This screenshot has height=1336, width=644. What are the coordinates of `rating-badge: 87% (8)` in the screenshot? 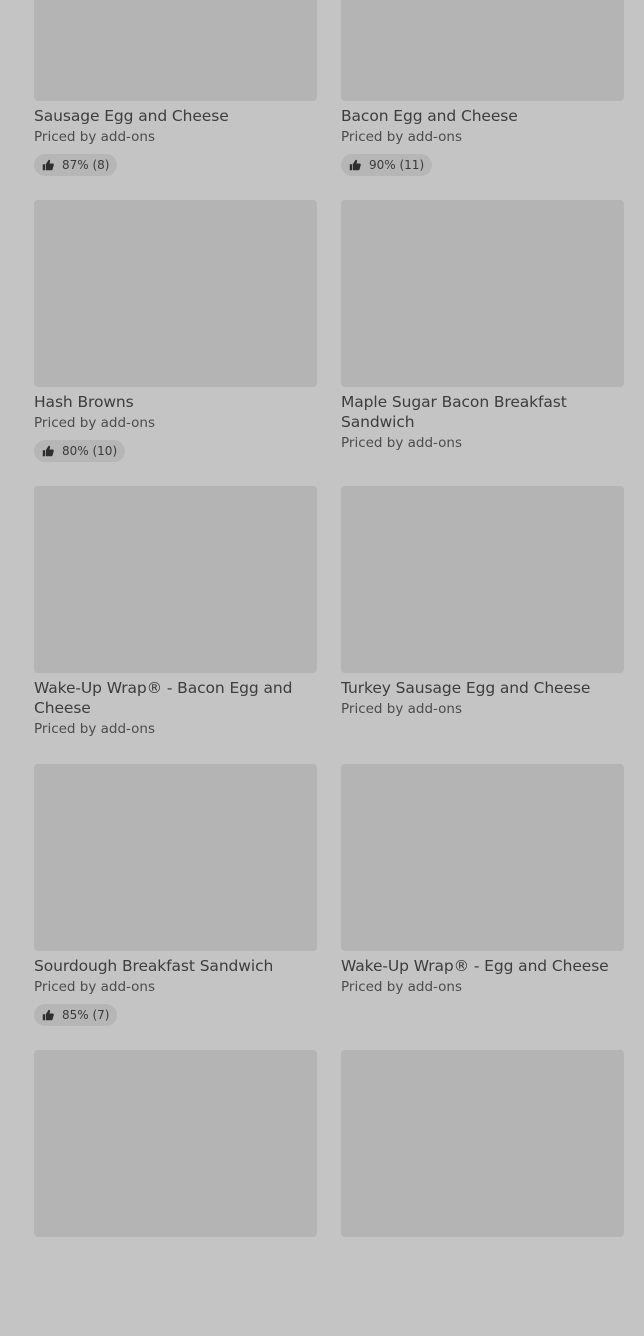 It's located at (76, 165).